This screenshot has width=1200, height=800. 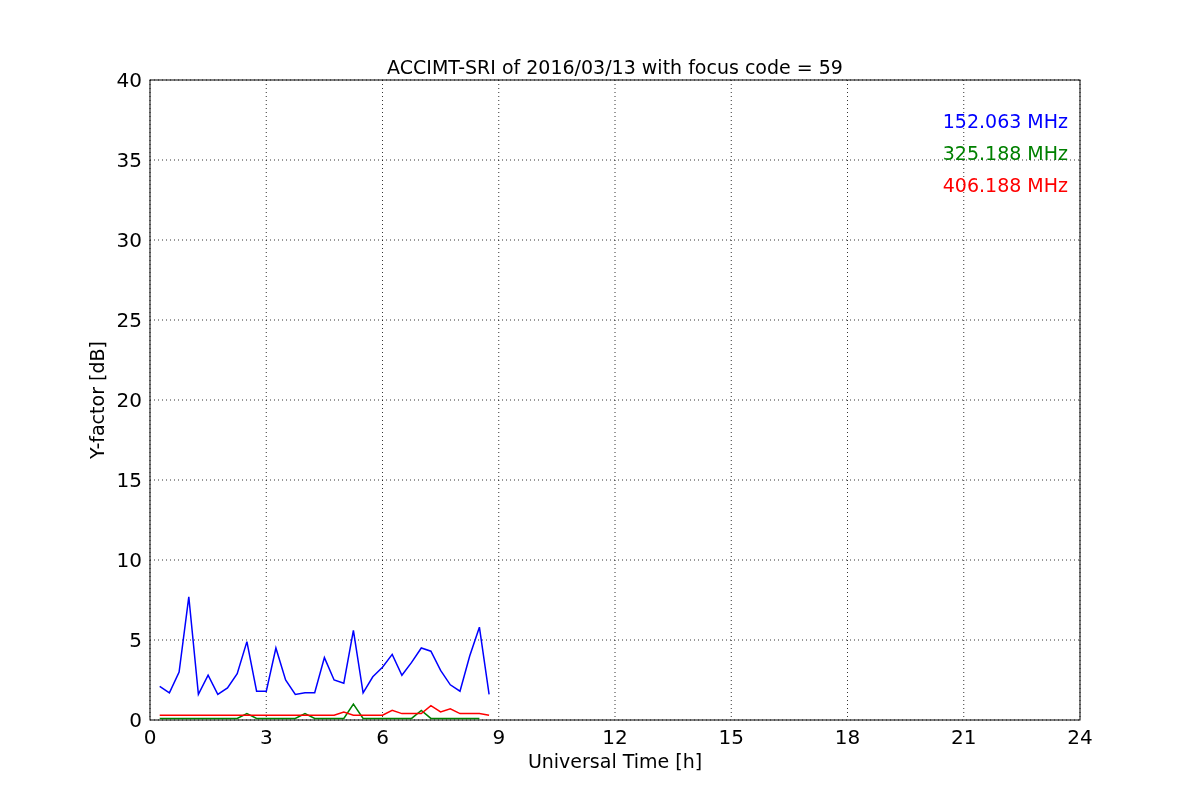 I want to click on y-tick-label: 10, so click(x=129, y=560).